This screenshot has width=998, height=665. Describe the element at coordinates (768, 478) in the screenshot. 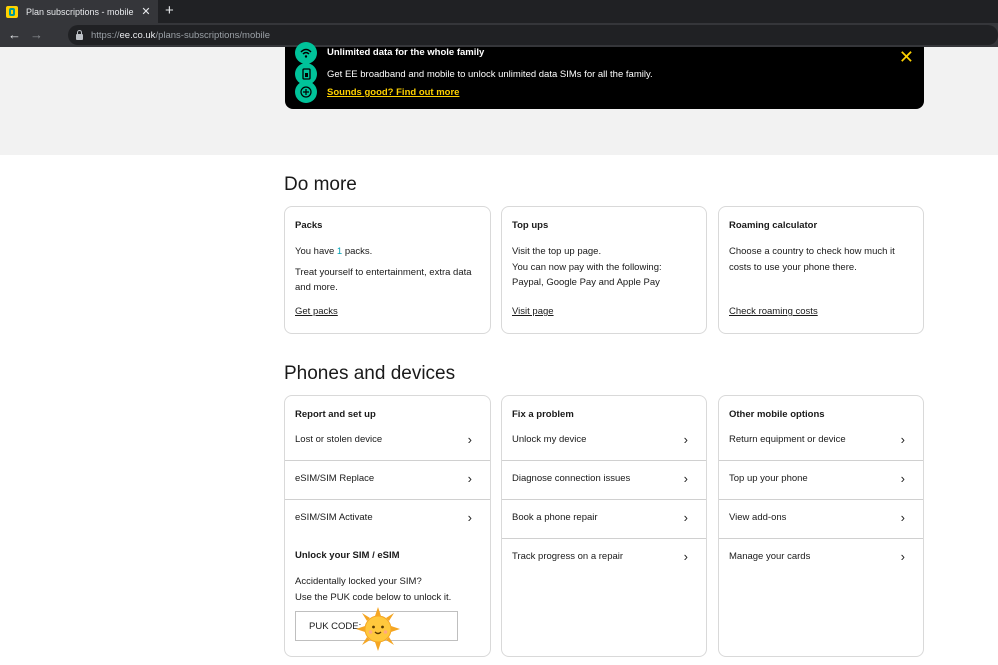

I see `row-label: Top up your phone` at that location.